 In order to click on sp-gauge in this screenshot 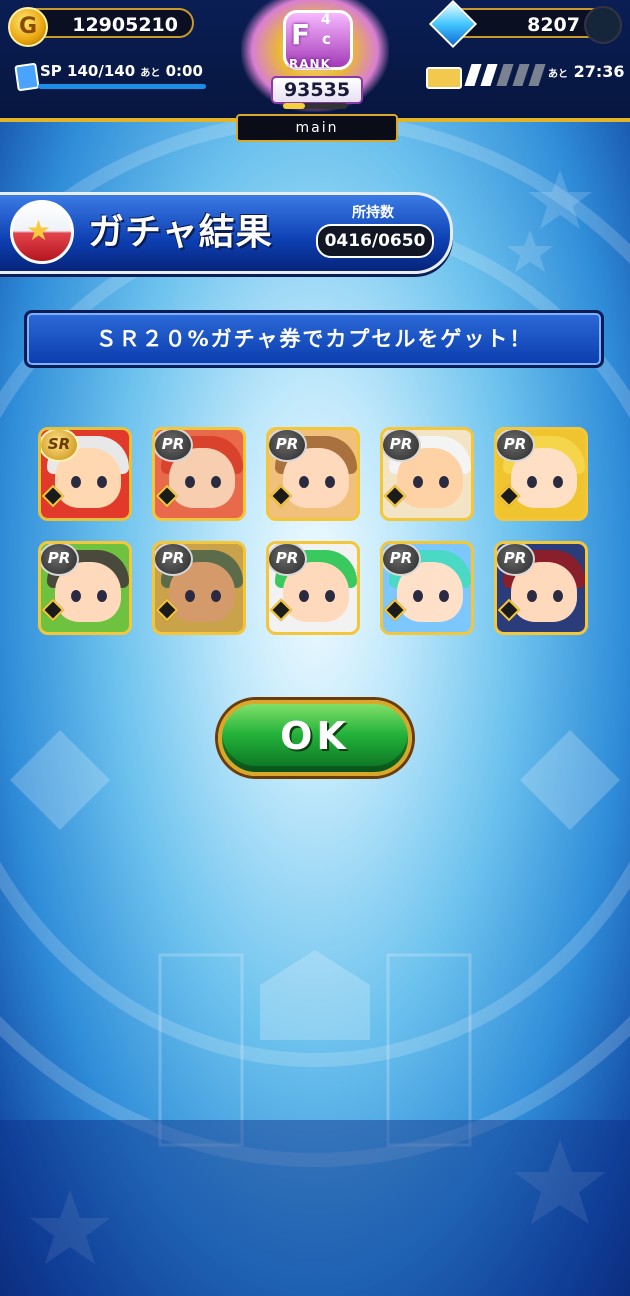, I will do `click(122, 86)`.